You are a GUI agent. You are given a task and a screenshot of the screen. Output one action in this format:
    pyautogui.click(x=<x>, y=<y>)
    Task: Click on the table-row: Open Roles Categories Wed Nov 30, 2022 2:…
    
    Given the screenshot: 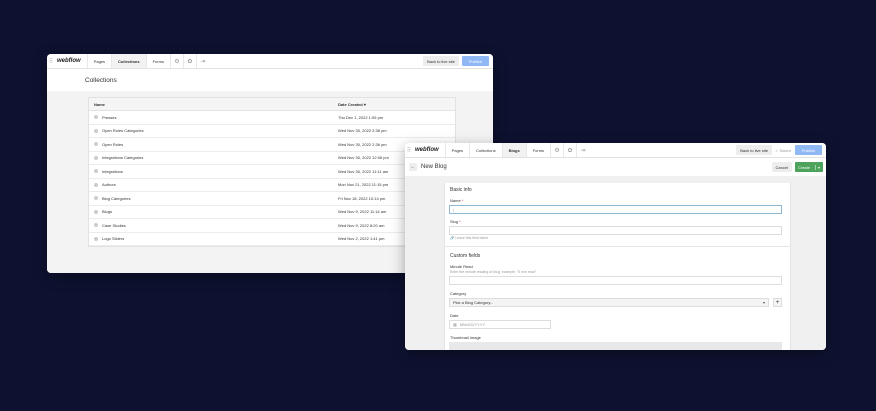 What is the action you would take?
    pyautogui.click(x=272, y=131)
    